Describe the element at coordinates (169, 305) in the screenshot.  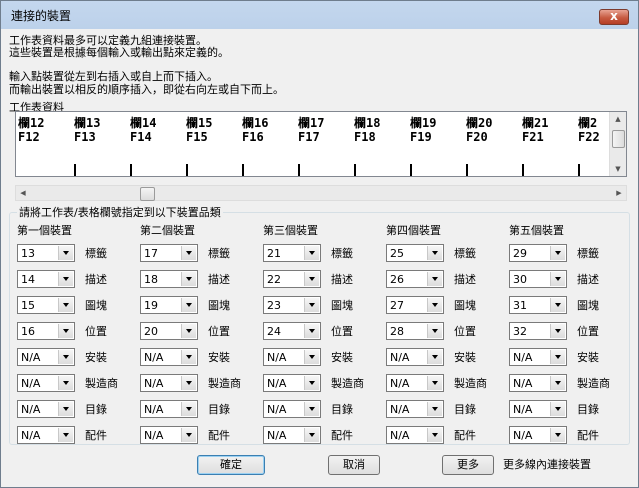
I see `device-column-select: 19` at that location.